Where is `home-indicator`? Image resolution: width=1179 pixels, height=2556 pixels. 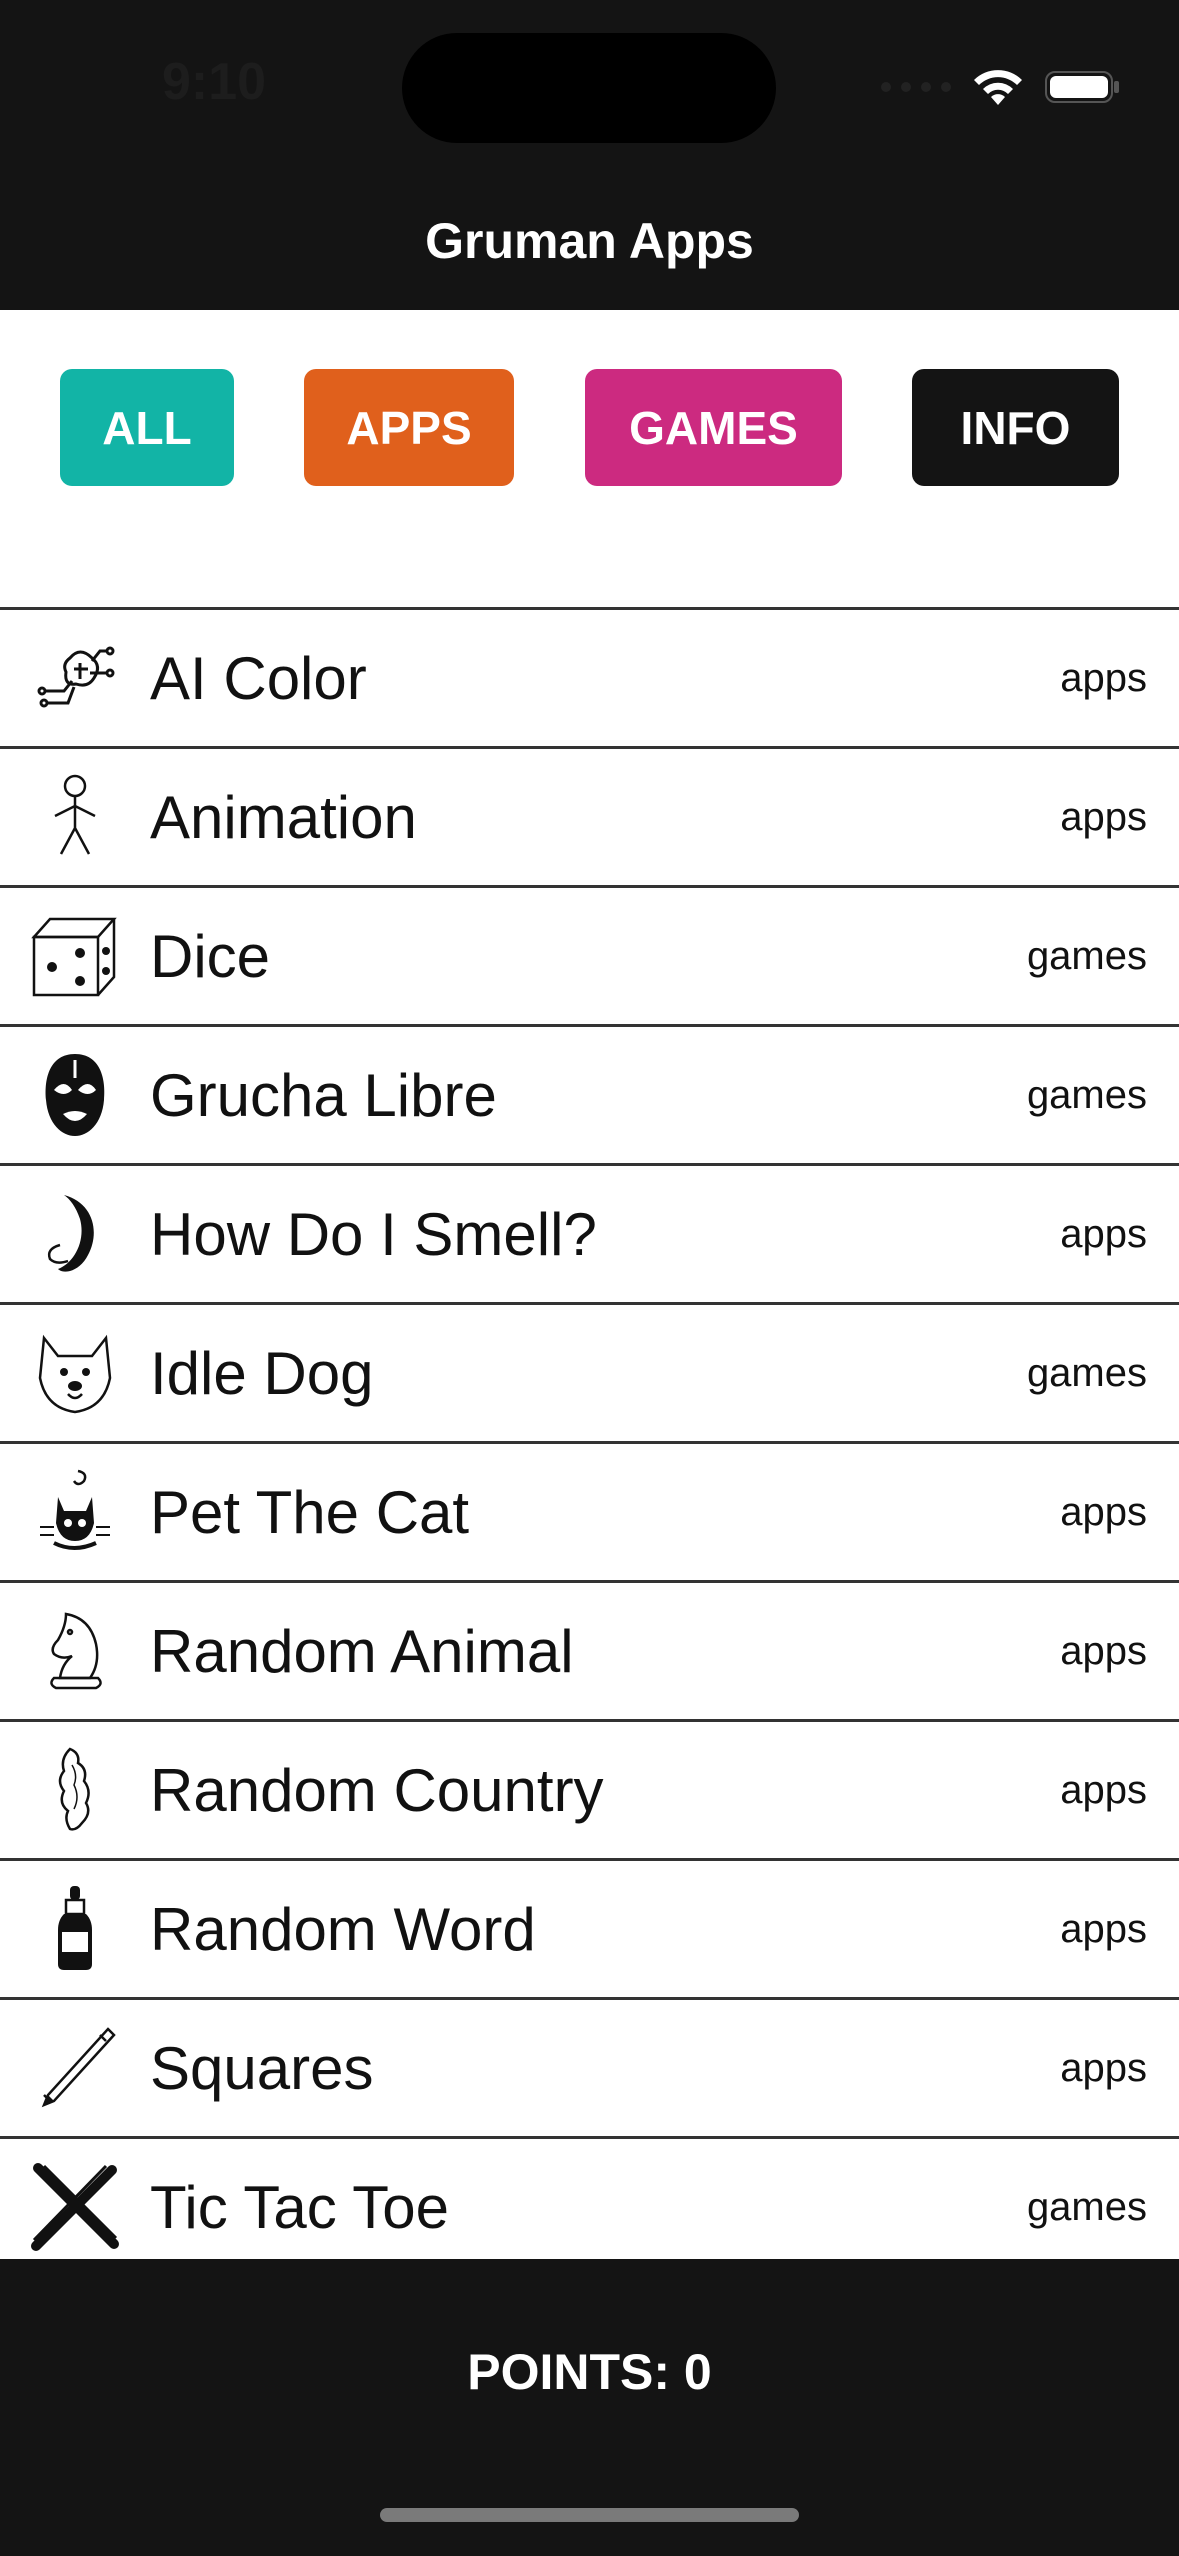
home-indicator is located at coordinates (589, 2515).